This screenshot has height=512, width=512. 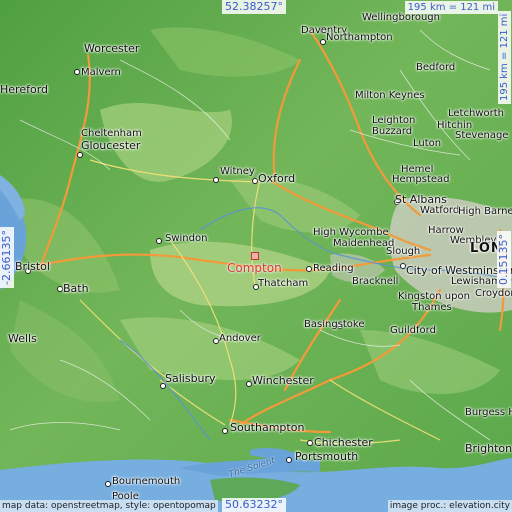 I want to click on place-bracknell: Bracknell, so click(x=375, y=281).